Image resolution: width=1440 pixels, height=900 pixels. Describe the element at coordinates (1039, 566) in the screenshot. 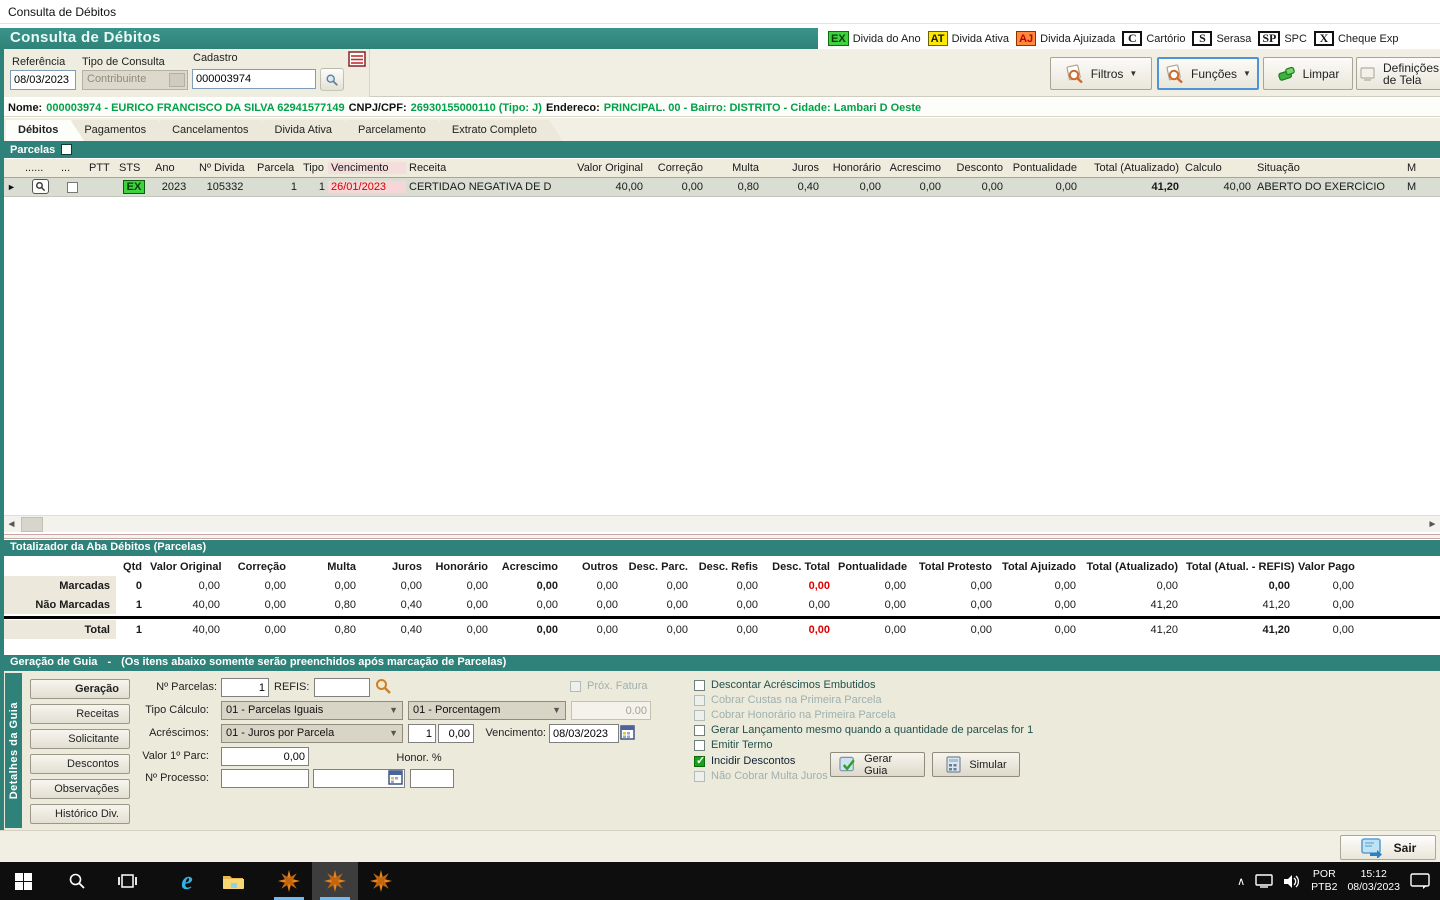

I see `tot-col-total-ajuizado: Total Ajuizado` at that location.